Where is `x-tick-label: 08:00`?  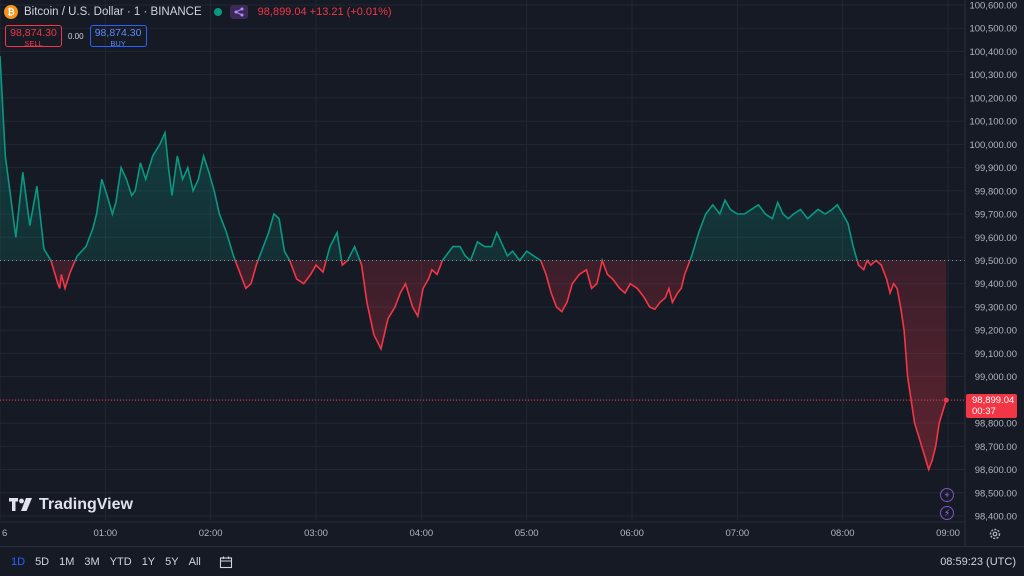
x-tick-label: 08:00 is located at coordinates (843, 533).